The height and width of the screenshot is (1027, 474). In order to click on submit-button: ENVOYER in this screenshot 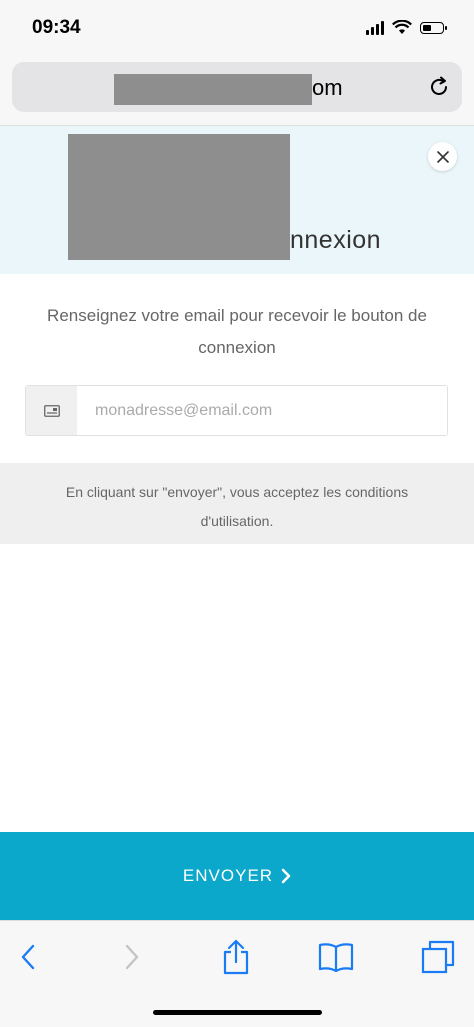, I will do `click(237, 876)`.